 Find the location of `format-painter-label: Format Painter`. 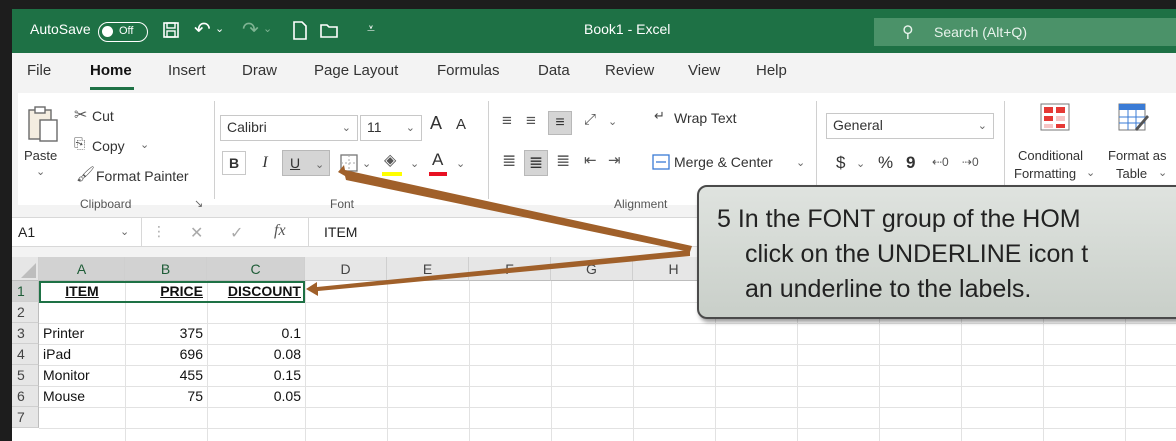

format-painter-label: Format Painter is located at coordinates (142, 176).